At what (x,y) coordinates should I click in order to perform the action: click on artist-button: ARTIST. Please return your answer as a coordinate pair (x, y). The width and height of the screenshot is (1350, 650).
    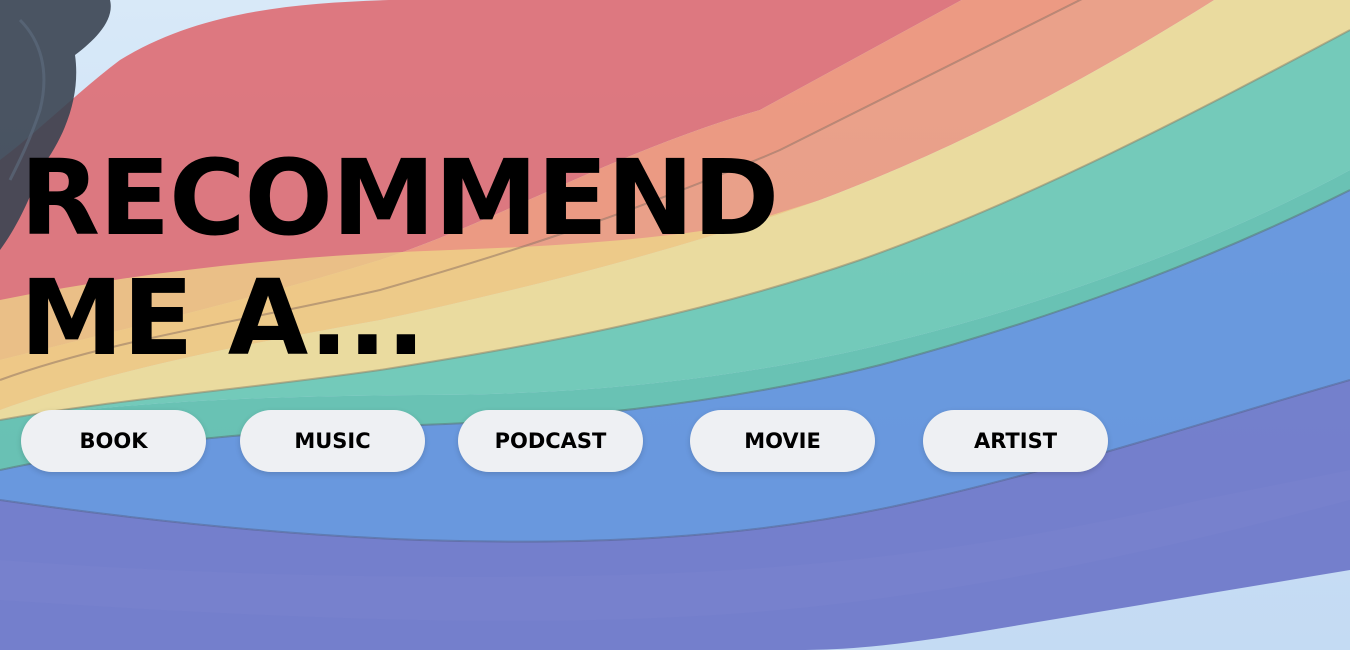
    Looking at the image, I should click on (1015, 441).